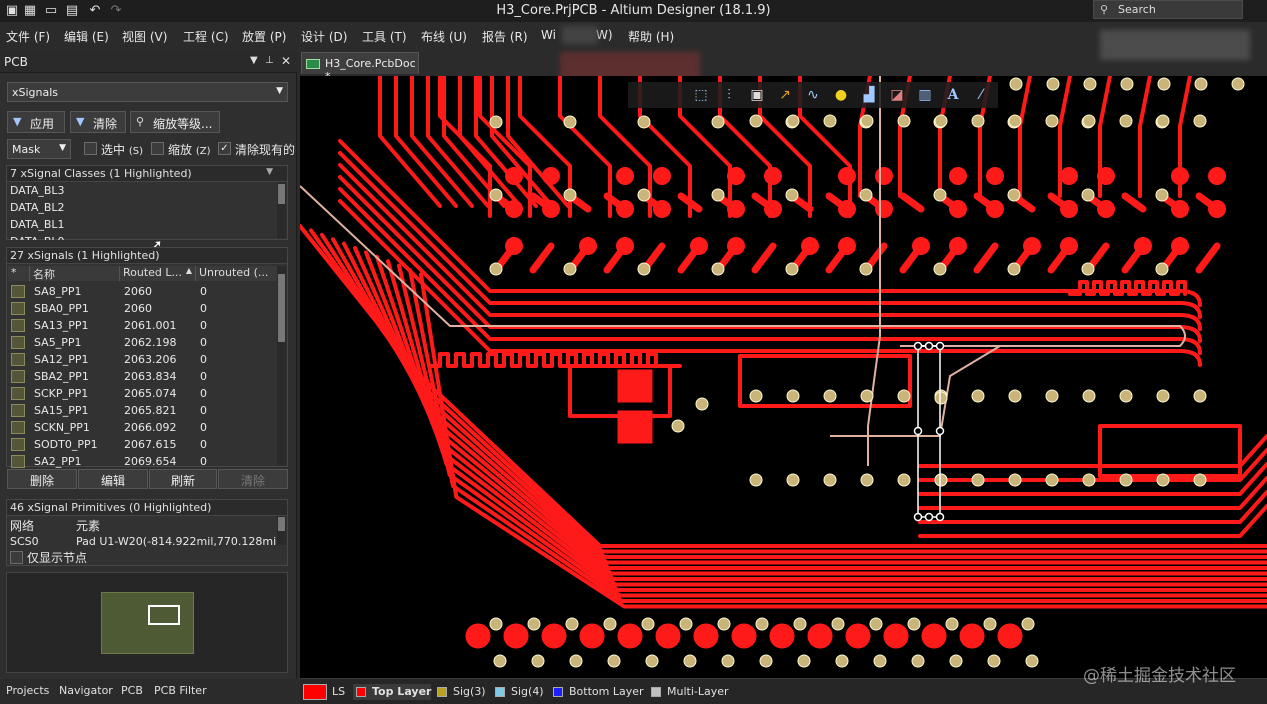 The width and height of the screenshot is (1267, 704). Describe the element at coordinates (940, 431) in the screenshot. I see `selection-handle` at that location.